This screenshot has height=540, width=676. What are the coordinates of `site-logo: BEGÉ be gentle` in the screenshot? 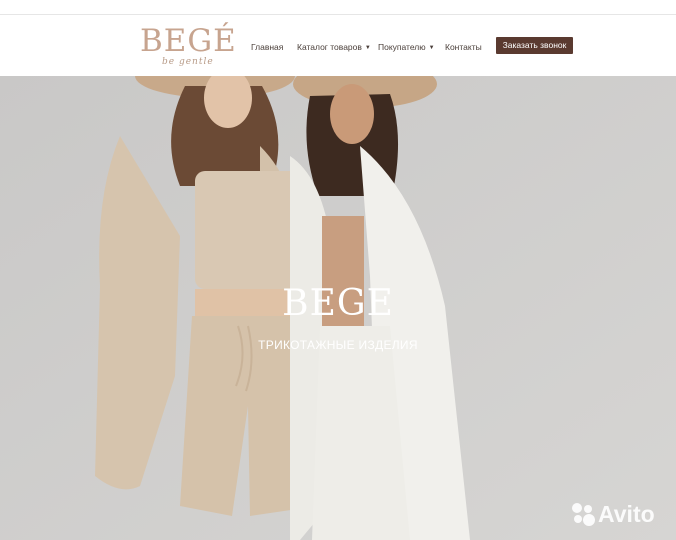 It's located at (188, 48).